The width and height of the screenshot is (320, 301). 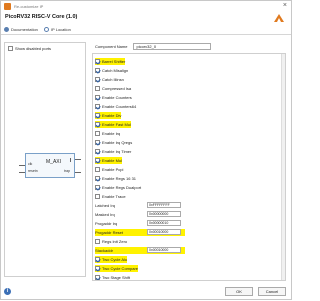 What do you see at coordinates (110, 196) in the screenshot?
I see `option-row: Enable Trace` at bounding box center [110, 196].